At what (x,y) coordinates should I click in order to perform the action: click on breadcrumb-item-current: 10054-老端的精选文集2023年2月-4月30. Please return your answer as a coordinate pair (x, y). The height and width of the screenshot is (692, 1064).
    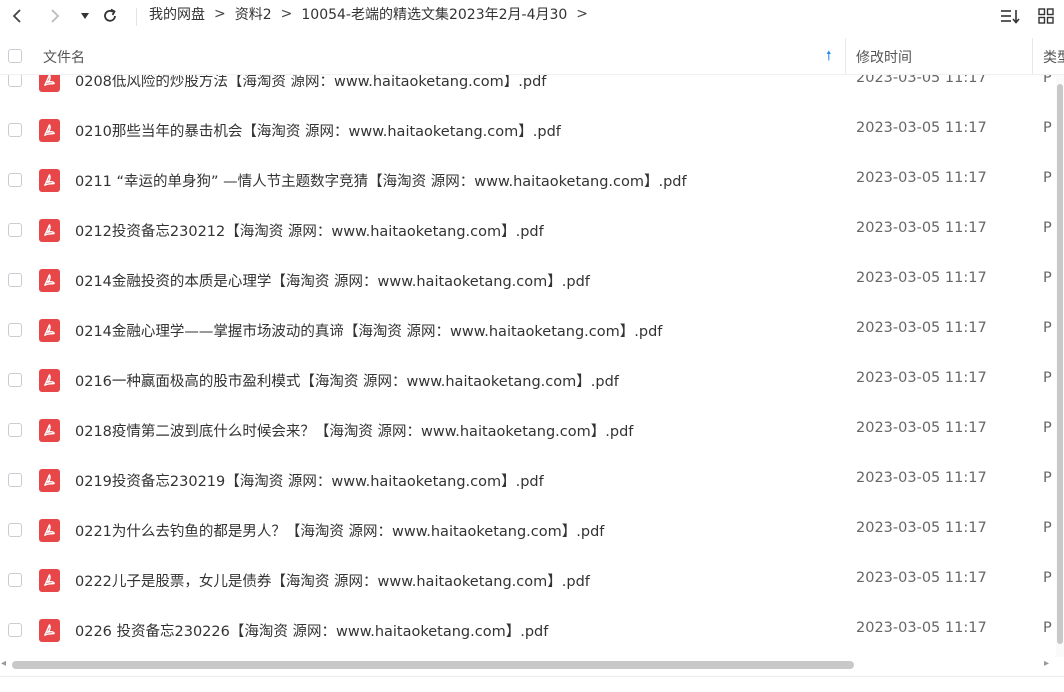
    Looking at the image, I should click on (434, 14).